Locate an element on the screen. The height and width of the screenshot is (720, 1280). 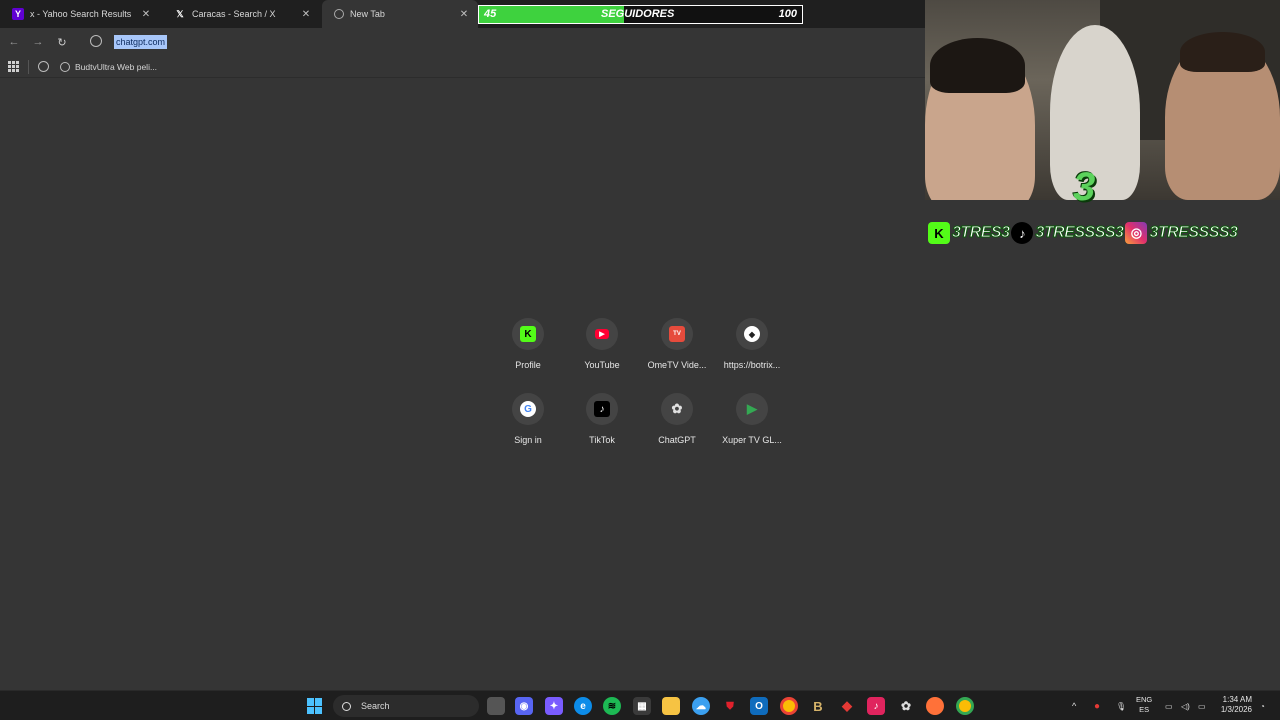
store-icon: ▦ is located at coordinates (642, 706).